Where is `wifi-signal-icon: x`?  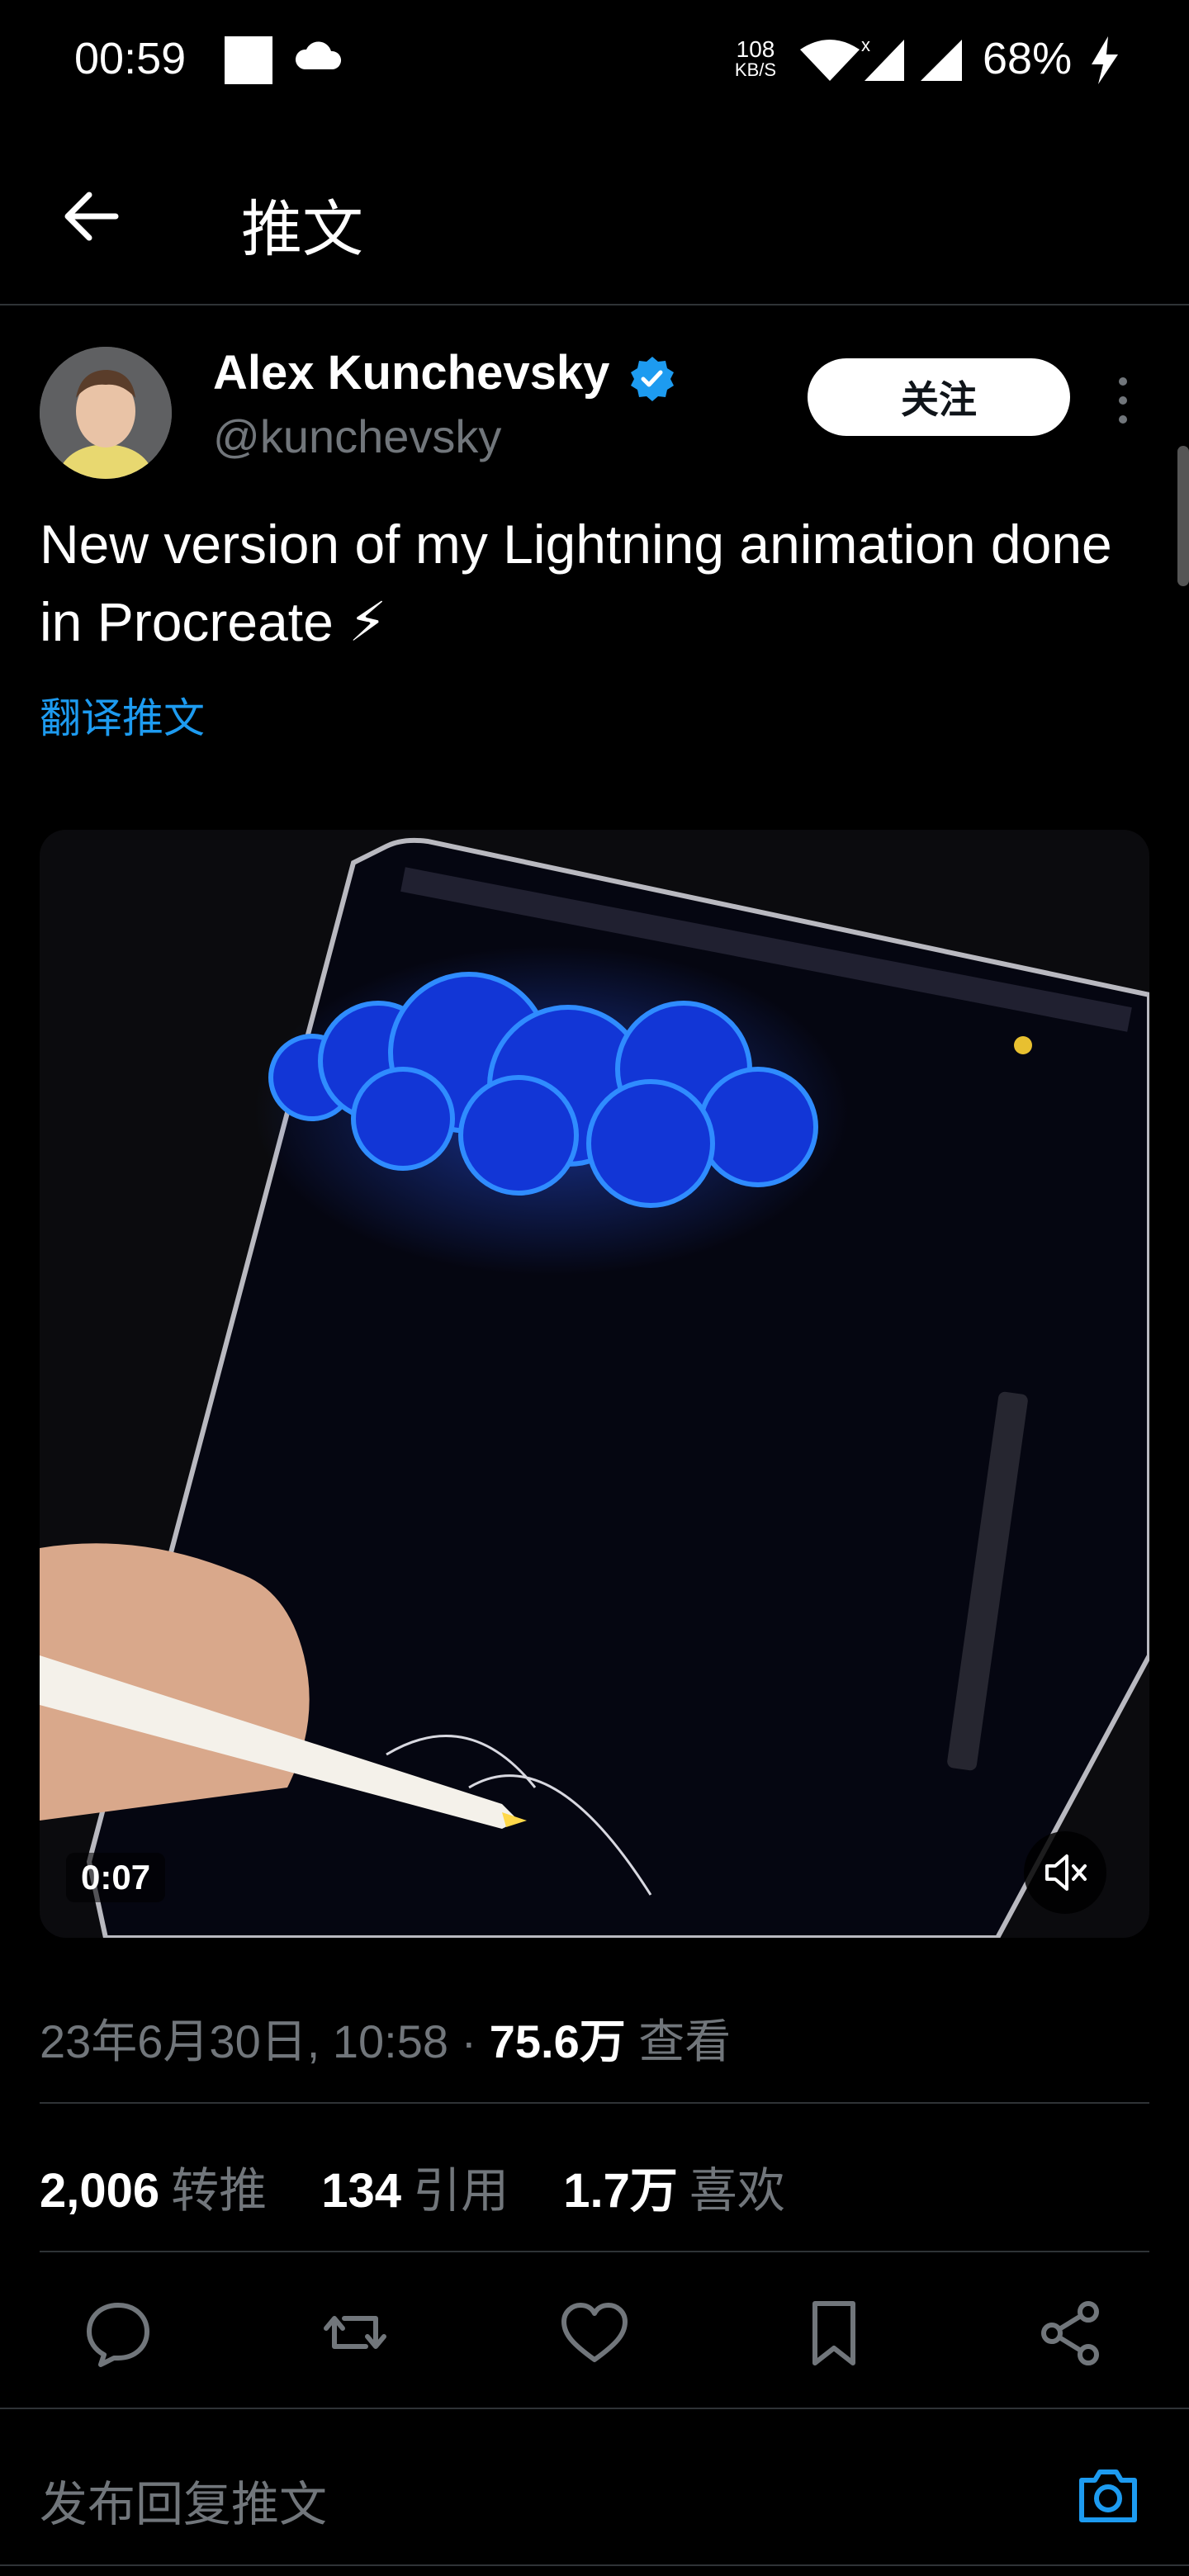
wifi-signal-icon: x is located at coordinates (881, 58).